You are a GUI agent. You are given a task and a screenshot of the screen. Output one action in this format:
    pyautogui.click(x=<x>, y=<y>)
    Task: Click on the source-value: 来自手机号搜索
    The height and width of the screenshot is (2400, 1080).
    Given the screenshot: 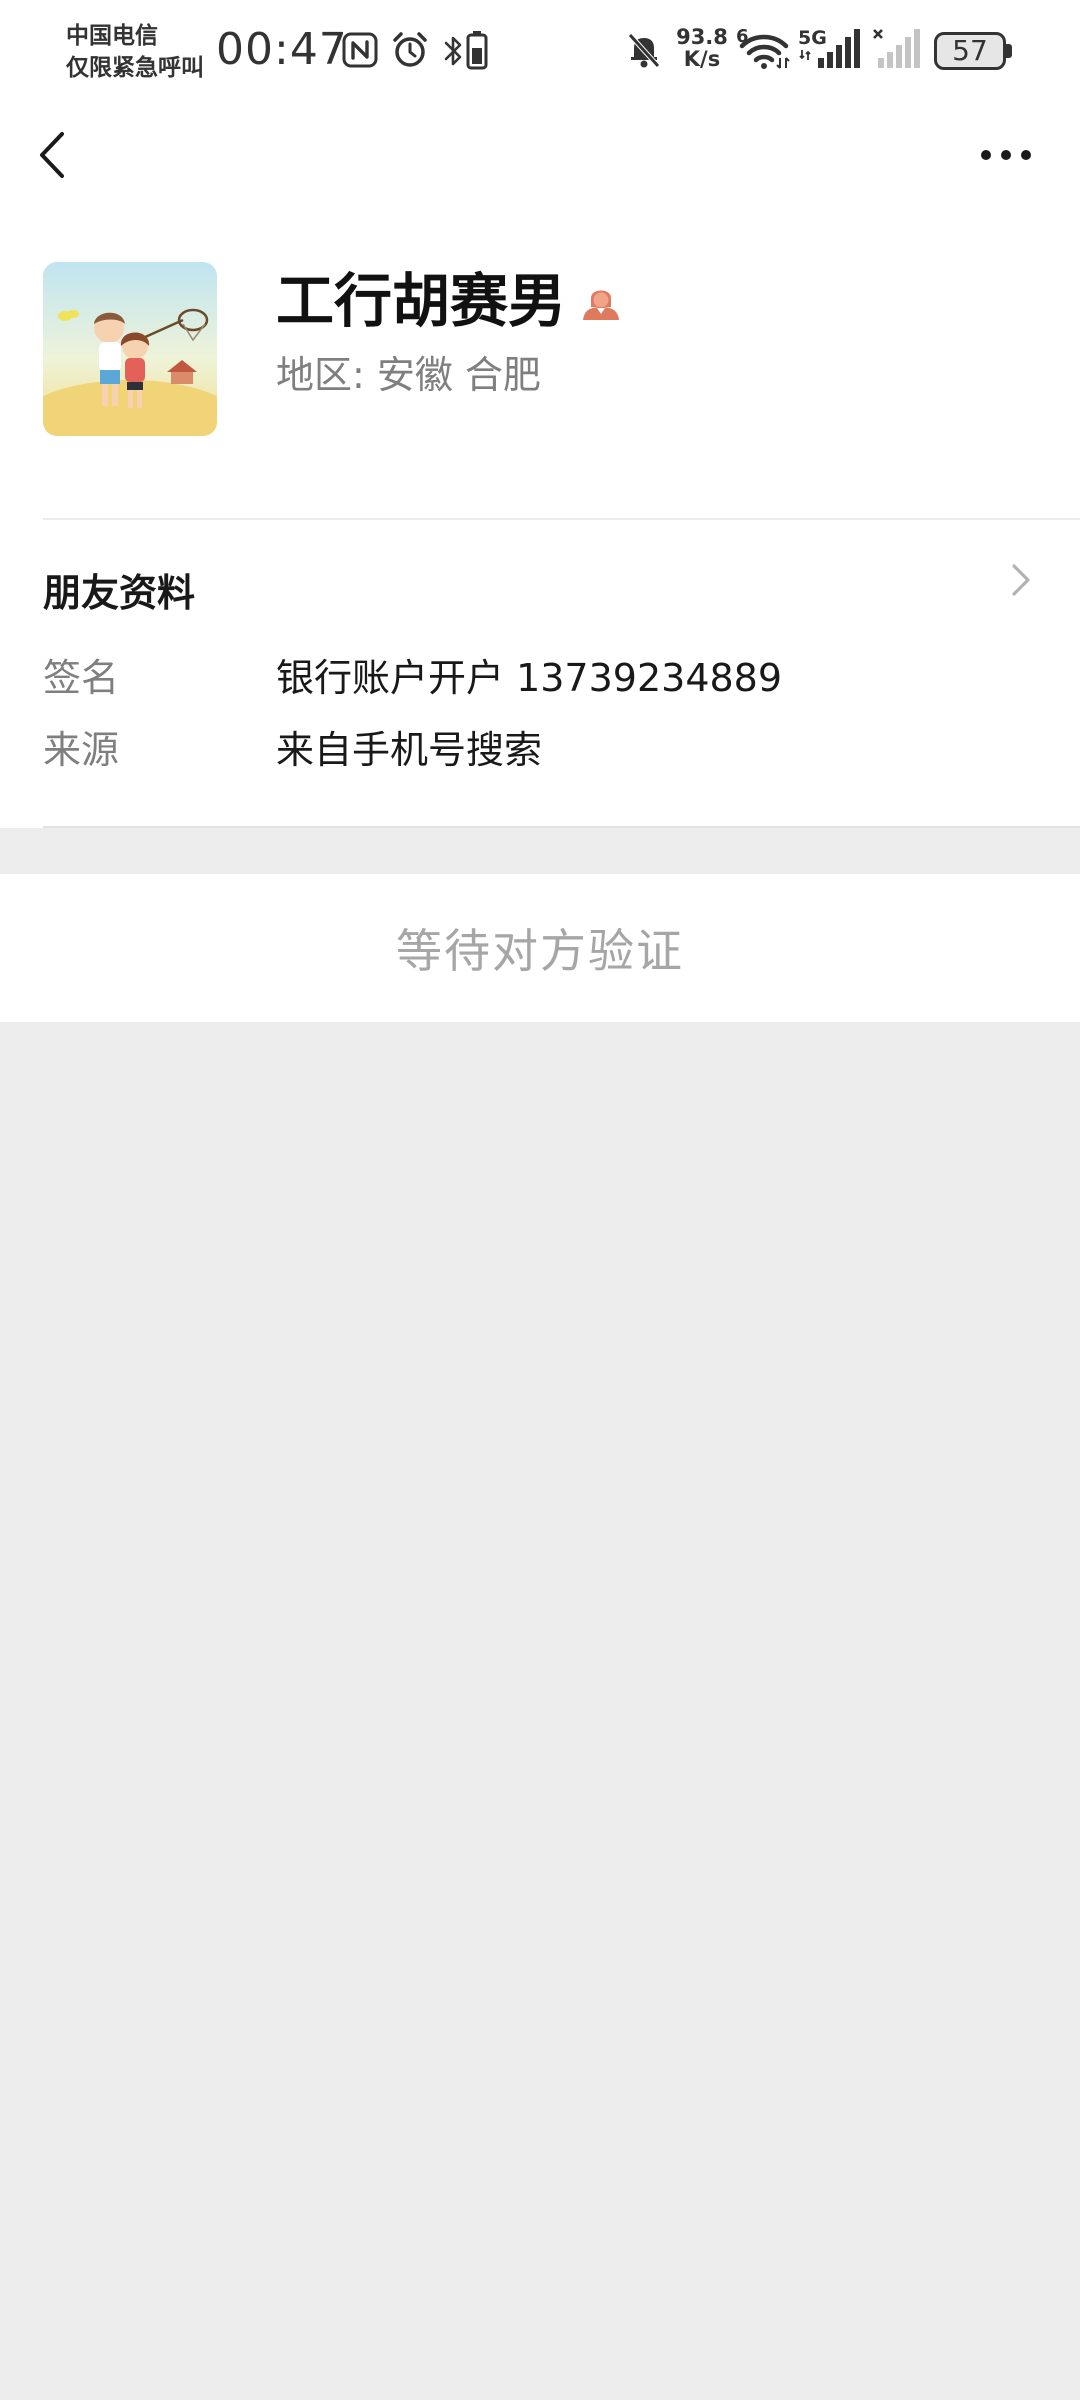 What is the action you would take?
    pyautogui.click(x=409, y=750)
    